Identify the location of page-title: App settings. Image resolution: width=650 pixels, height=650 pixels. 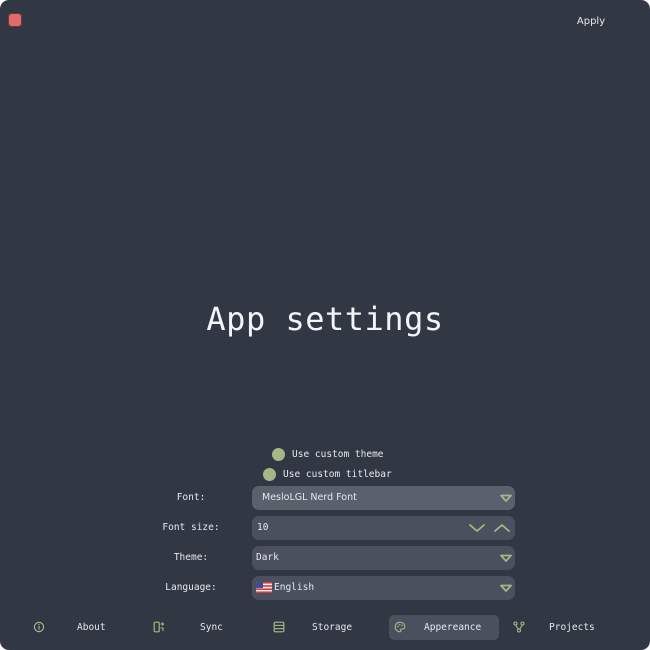
(325, 319).